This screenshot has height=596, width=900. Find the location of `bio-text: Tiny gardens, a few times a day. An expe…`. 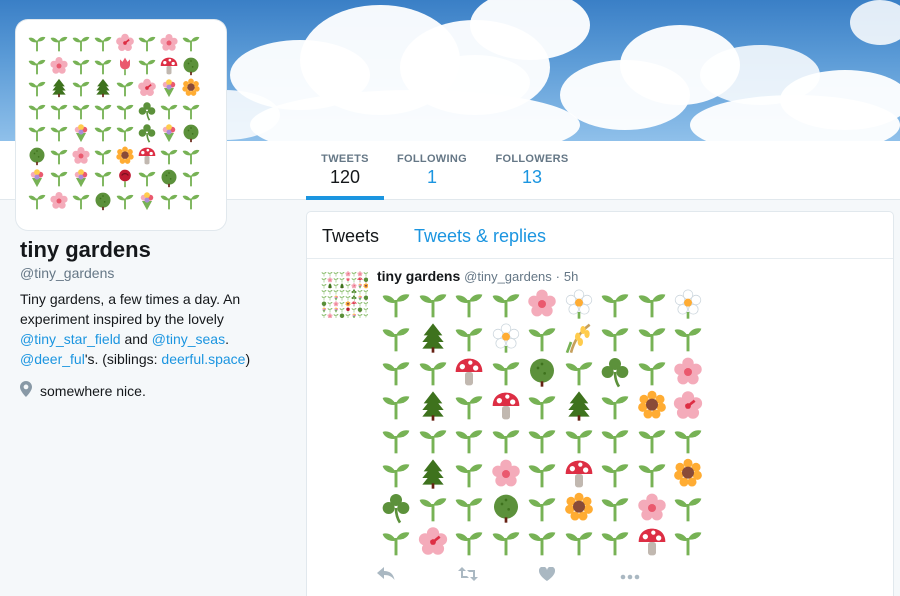

bio-text: Tiny gardens, a few times a day. An expe… is located at coordinates (130, 309).